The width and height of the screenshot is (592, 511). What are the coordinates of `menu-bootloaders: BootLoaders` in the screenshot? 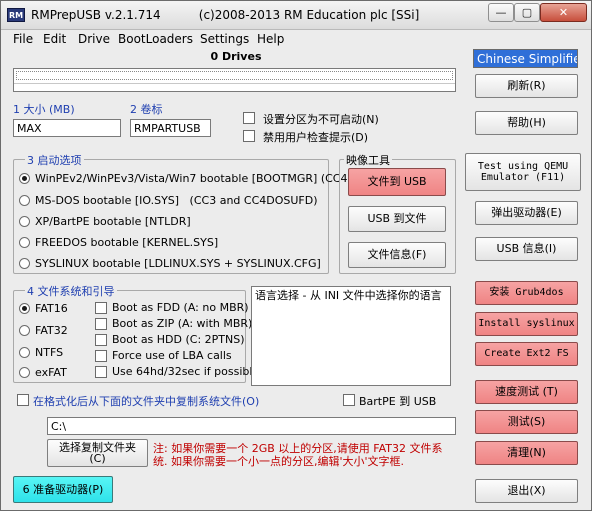 It's located at (155, 39).